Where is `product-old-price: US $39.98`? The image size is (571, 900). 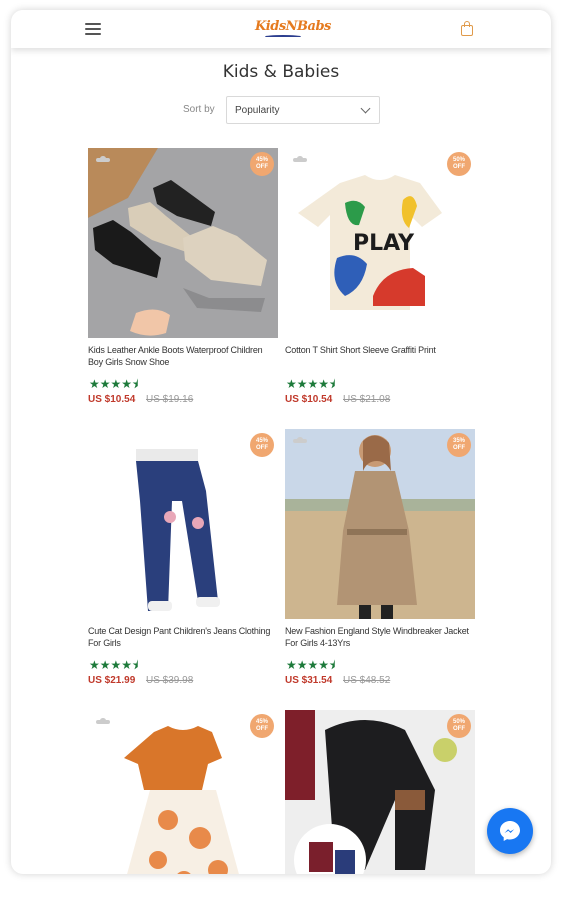 product-old-price: US $39.98 is located at coordinates (170, 680).